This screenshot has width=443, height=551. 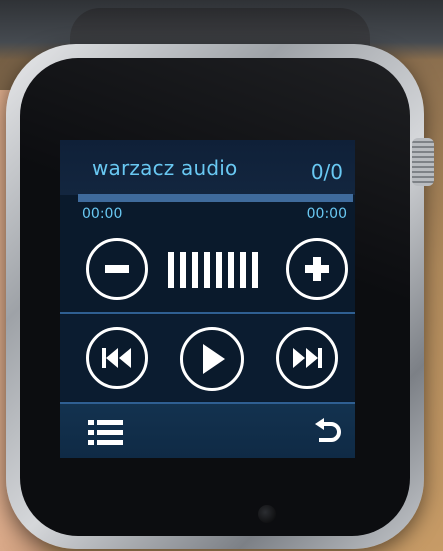 I want to click on transport-controls, so click(x=207, y=358).